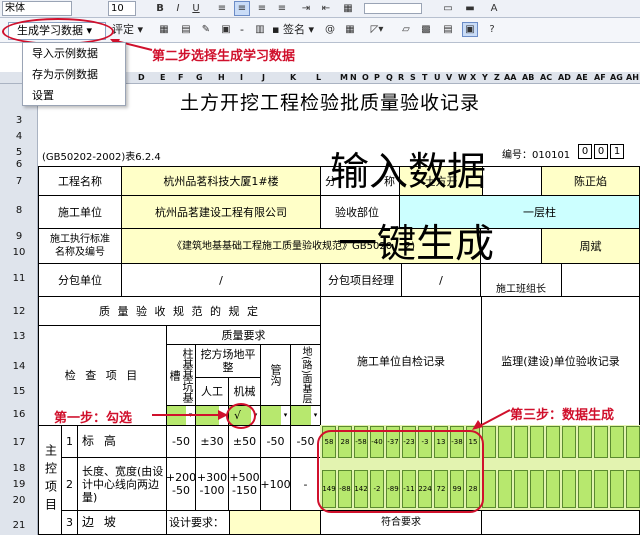  I want to click on evaluate-menu: 评定 ▾, so click(127, 30).